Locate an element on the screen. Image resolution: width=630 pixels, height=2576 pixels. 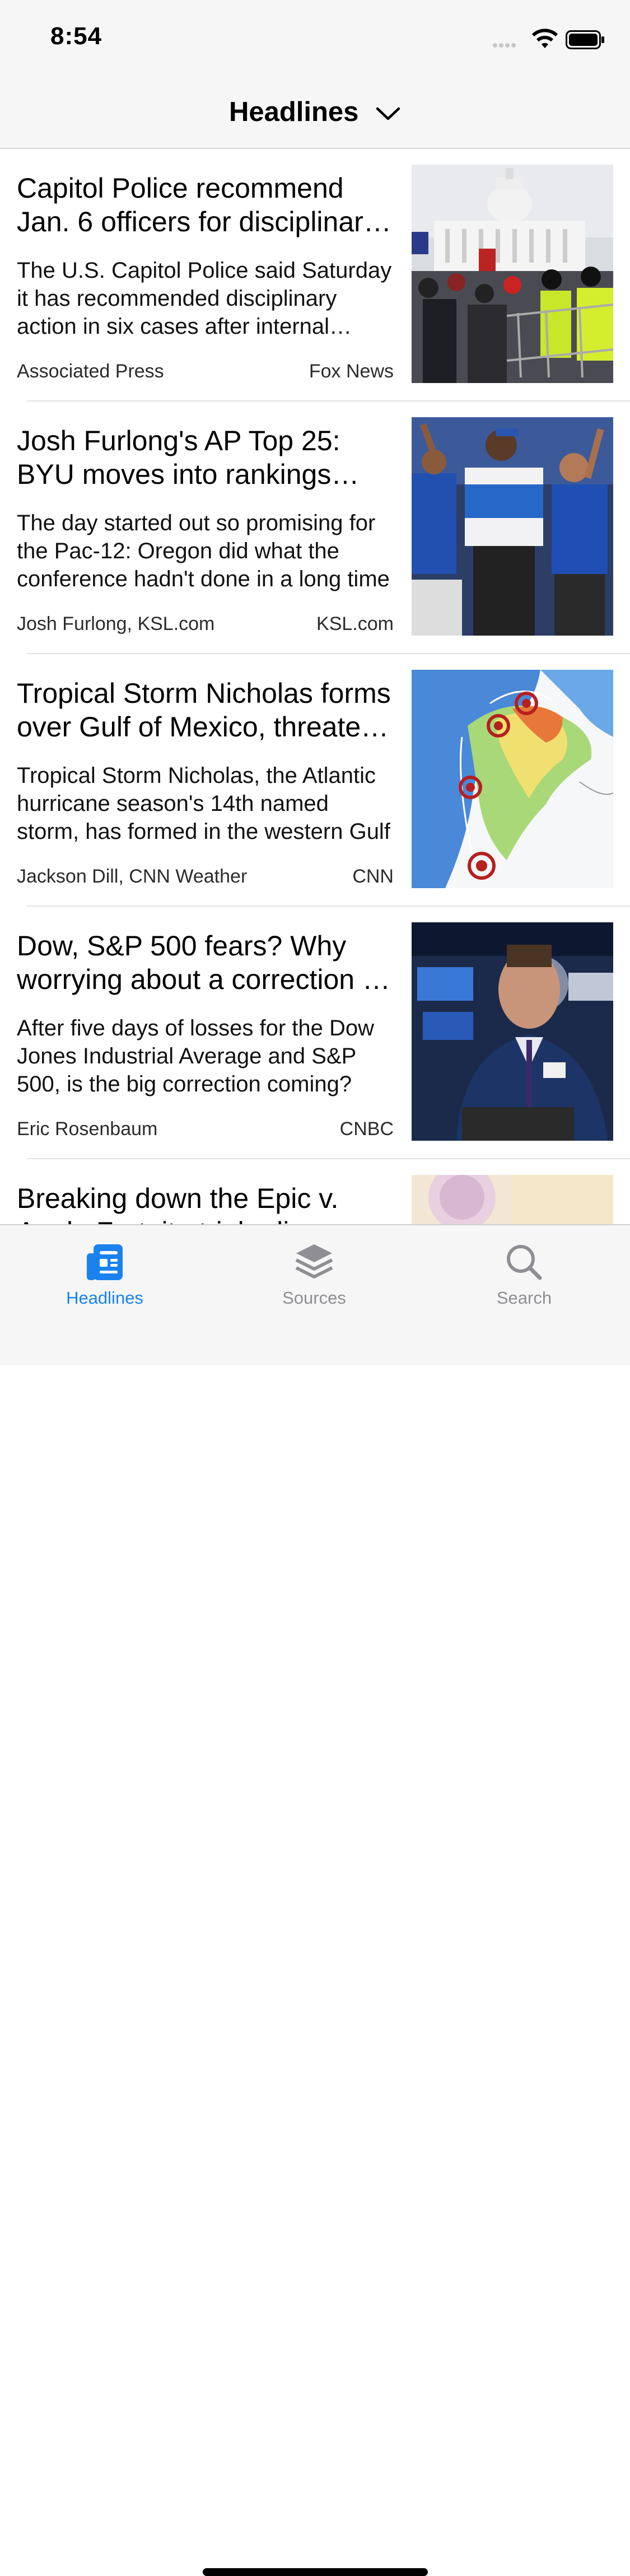
article-author: Josh Furlong, KSL.com is located at coordinates (116, 623).